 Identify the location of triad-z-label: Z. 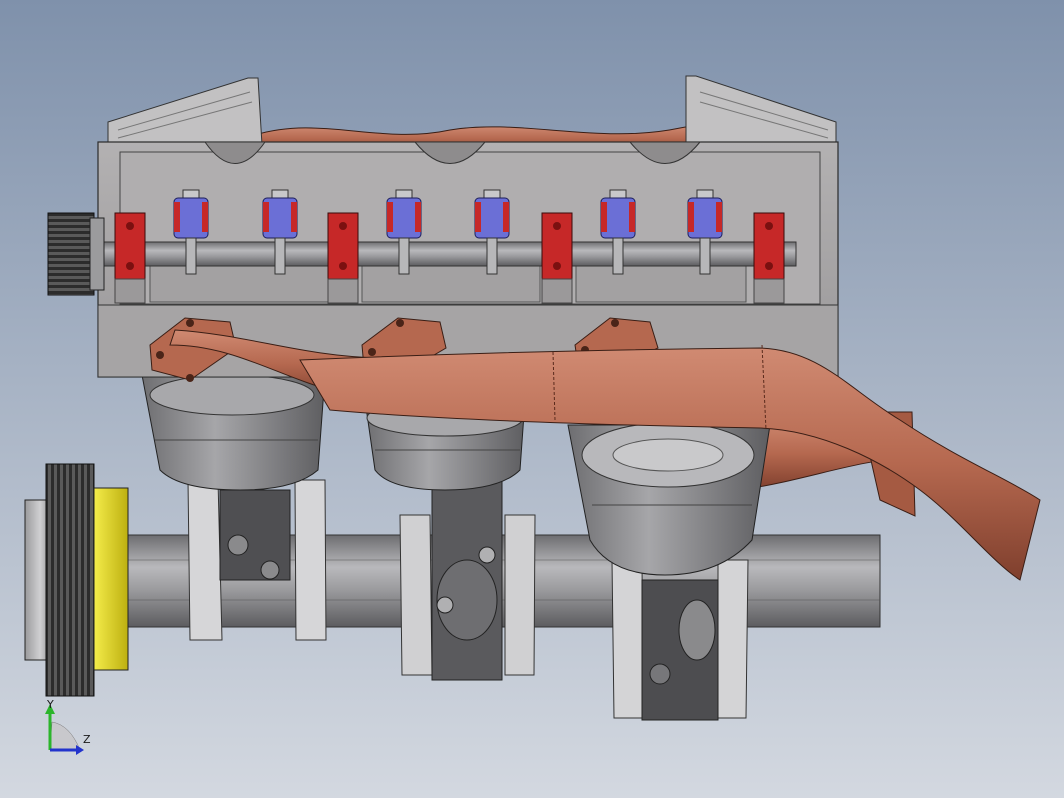
(87, 739).